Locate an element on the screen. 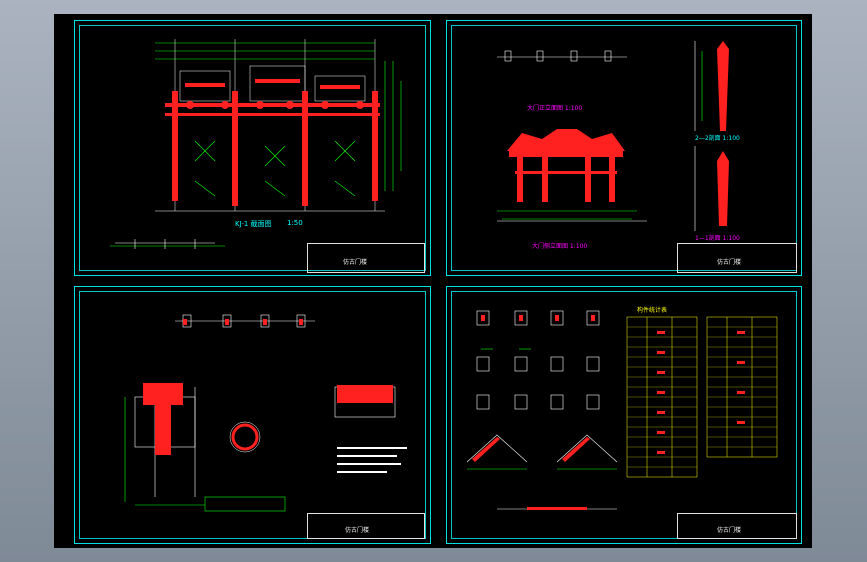 This screenshot has height=562, width=867. side-elevation-title: 大门侧立面图 1:100 is located at coordinates (560, 246).